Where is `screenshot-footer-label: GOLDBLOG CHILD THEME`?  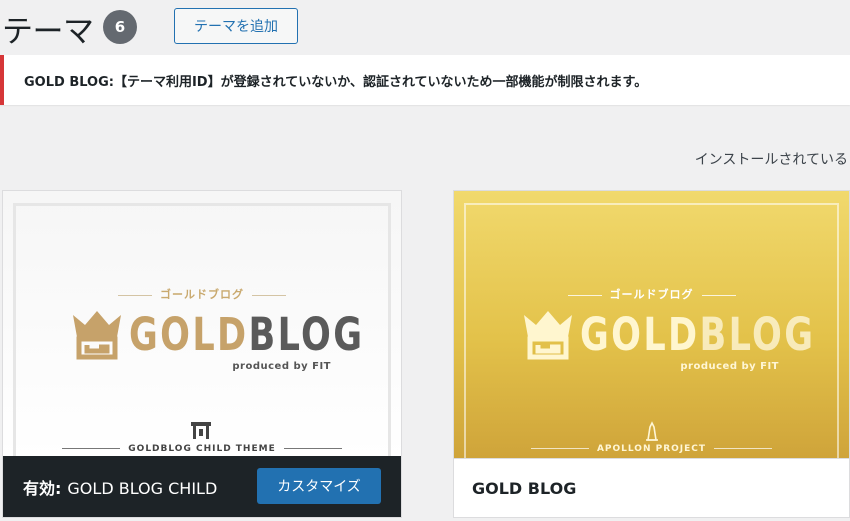
screenshot-footer-label: GOLDBLOG CHILD THEME is located at coordinates (202, 449).